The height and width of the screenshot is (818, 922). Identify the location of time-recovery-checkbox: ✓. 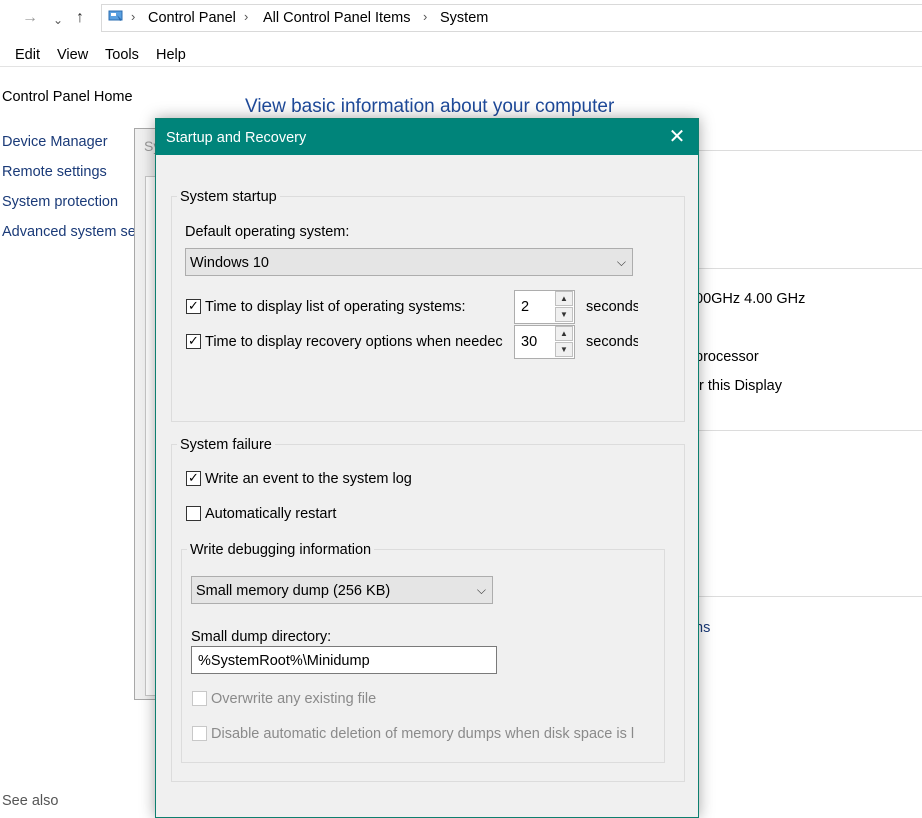
(193, 341).